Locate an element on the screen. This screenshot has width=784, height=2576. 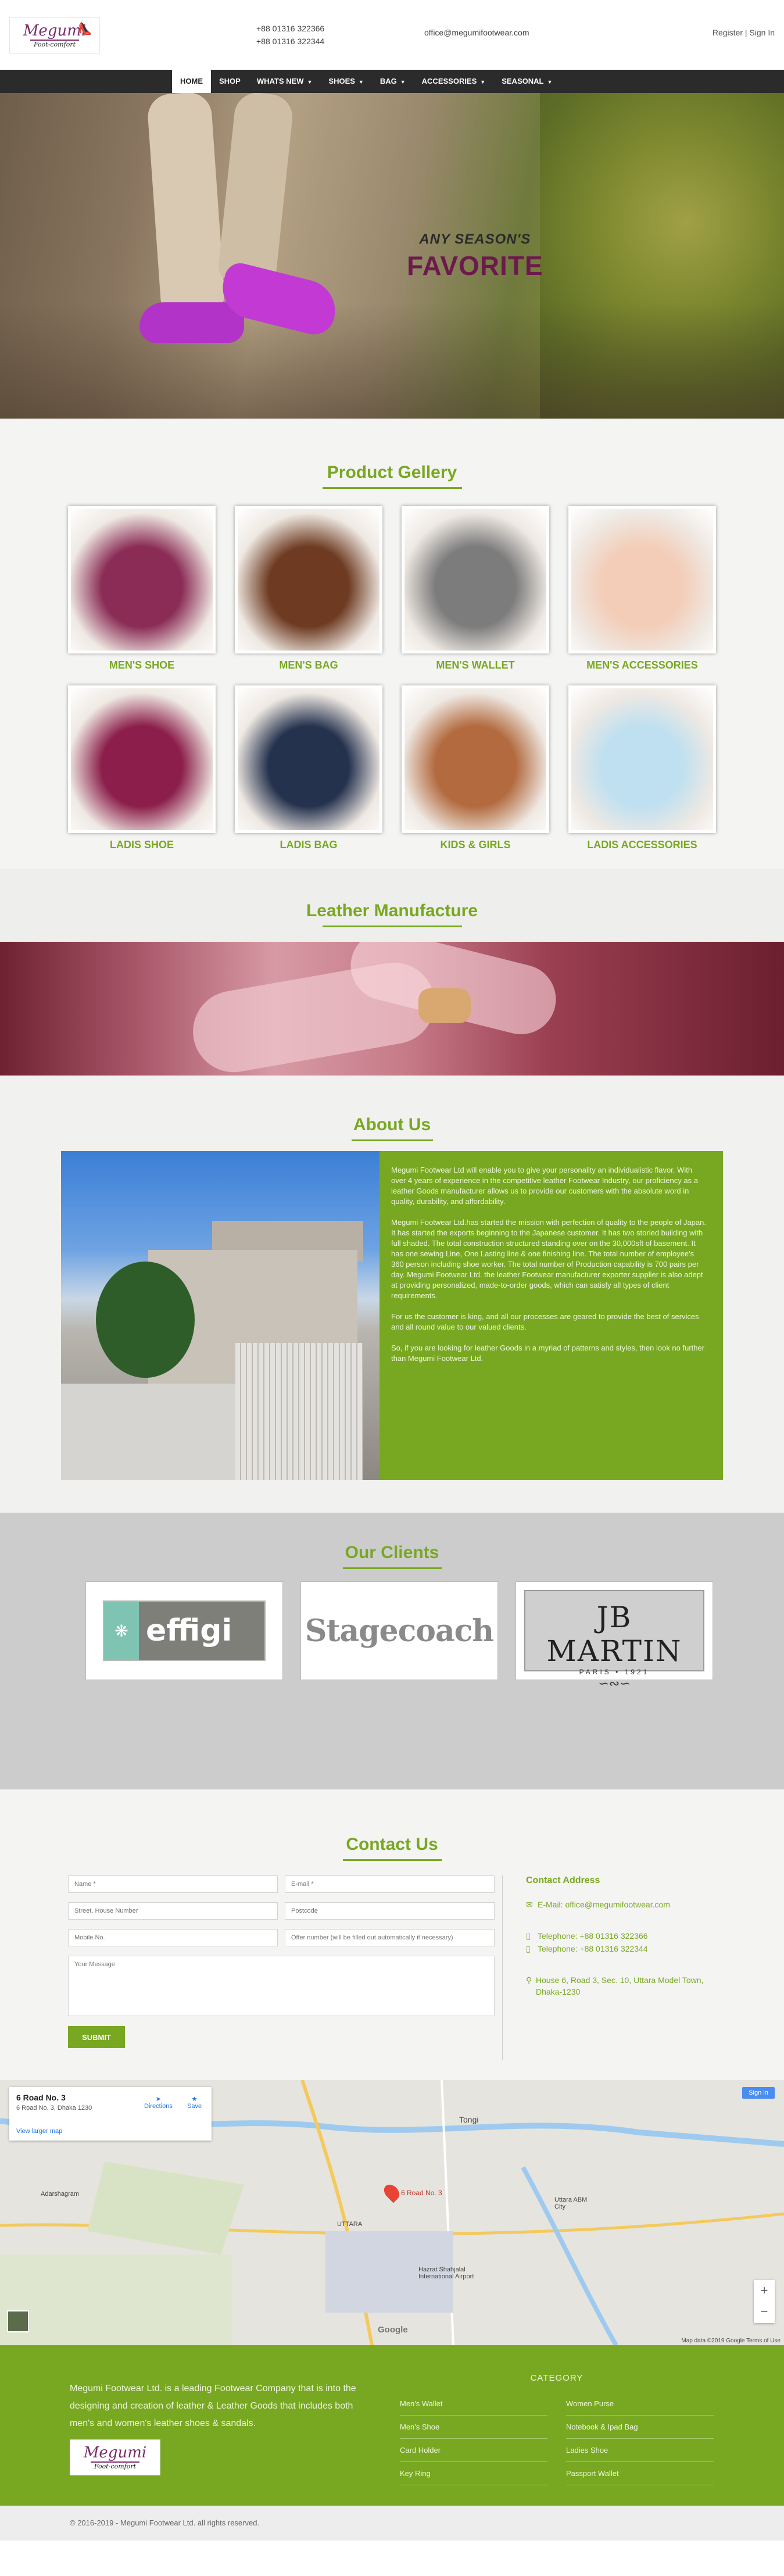
contact-divider is located at coordinates (502, 1967).